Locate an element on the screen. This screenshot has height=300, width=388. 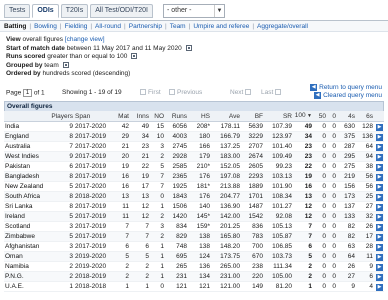
tab-all-formats: All Test/ODI/T20I is located at coordinates (121, 11).